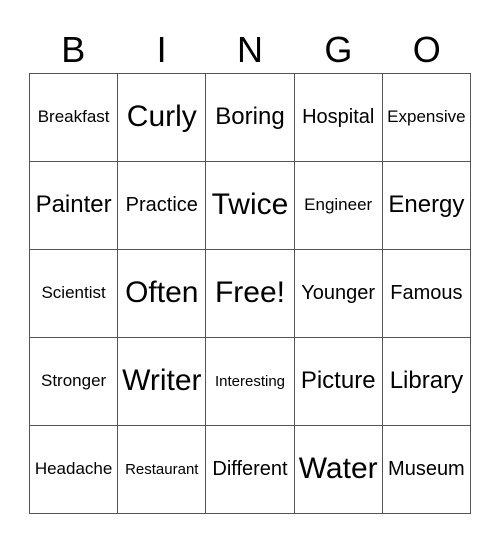 This screenshot has width=500, height=544. I want to click on bingo-cell-text: Twice, so click(250, 204).